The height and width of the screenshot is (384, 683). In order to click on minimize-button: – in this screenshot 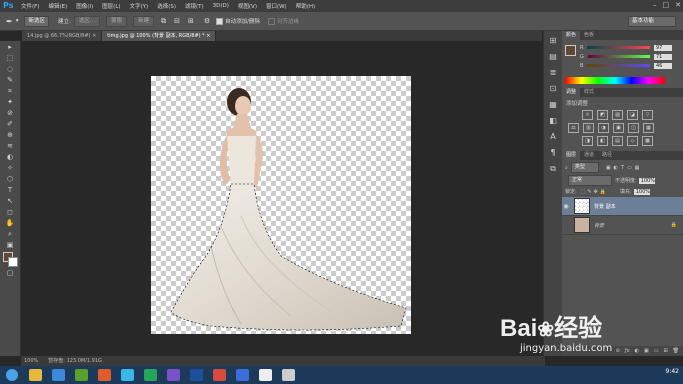, I will do `click(655, 5)`.